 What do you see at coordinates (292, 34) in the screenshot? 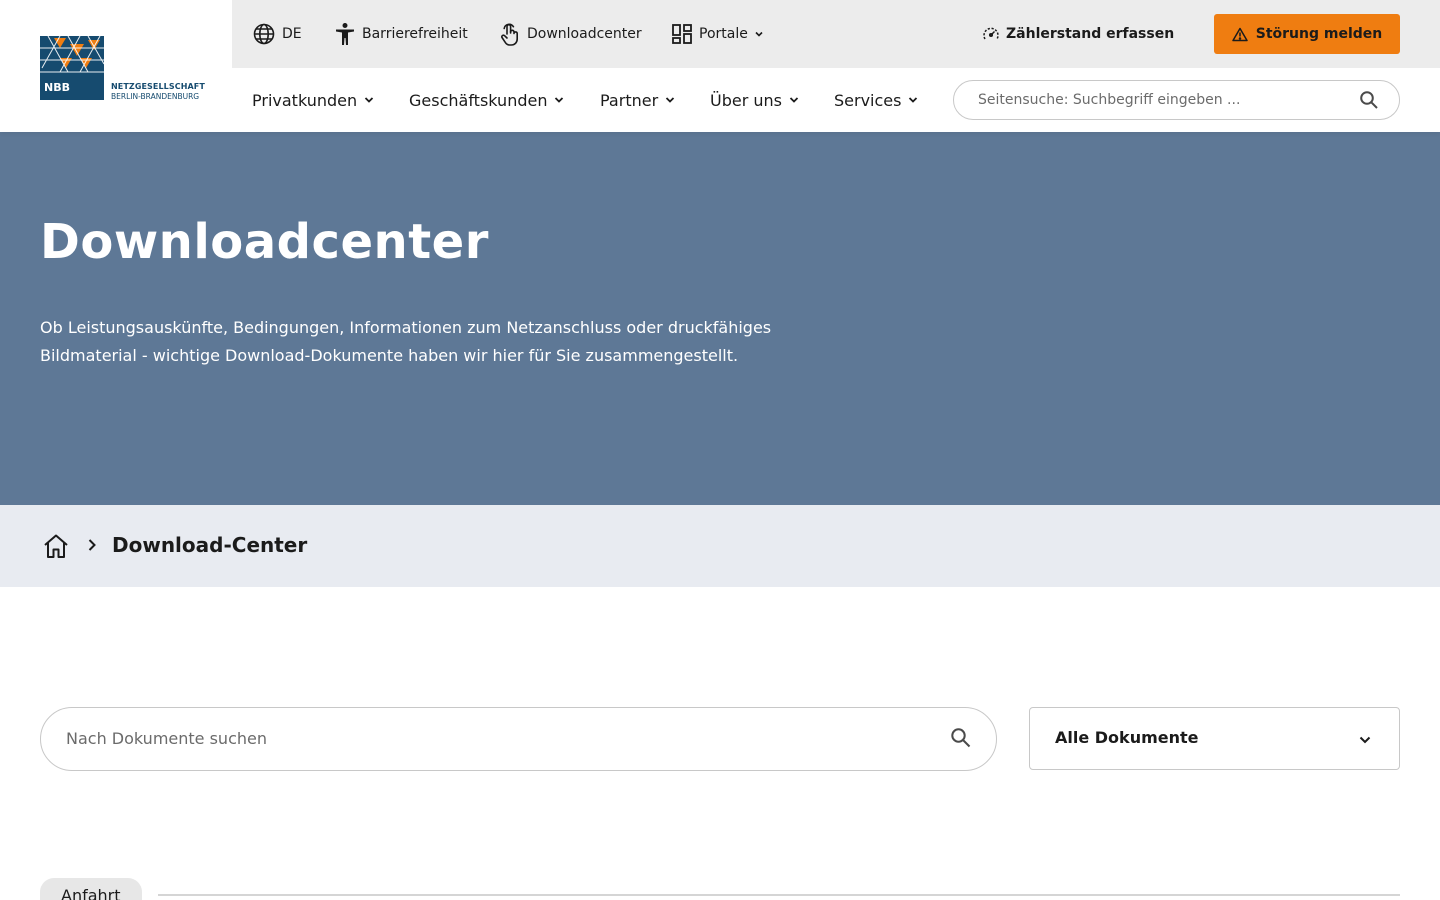
I see `language-label: DE` at bounding box center [292, 34].